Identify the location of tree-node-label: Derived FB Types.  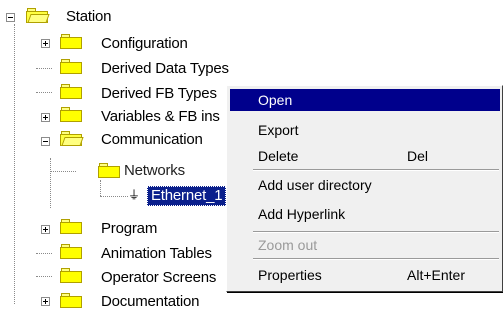
(159, 94).